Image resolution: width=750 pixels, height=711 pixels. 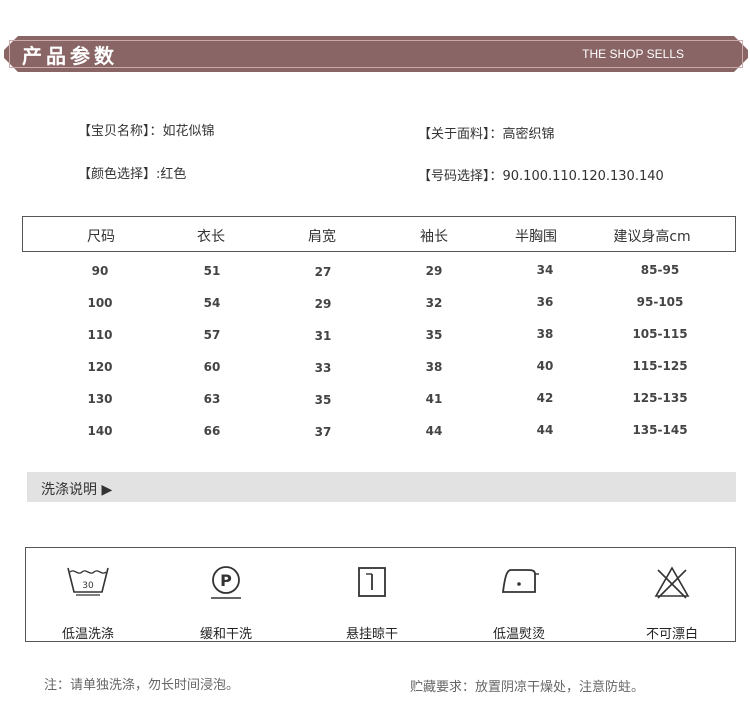 I want to click on no-bleach-icon, so click(x=672, y=582).